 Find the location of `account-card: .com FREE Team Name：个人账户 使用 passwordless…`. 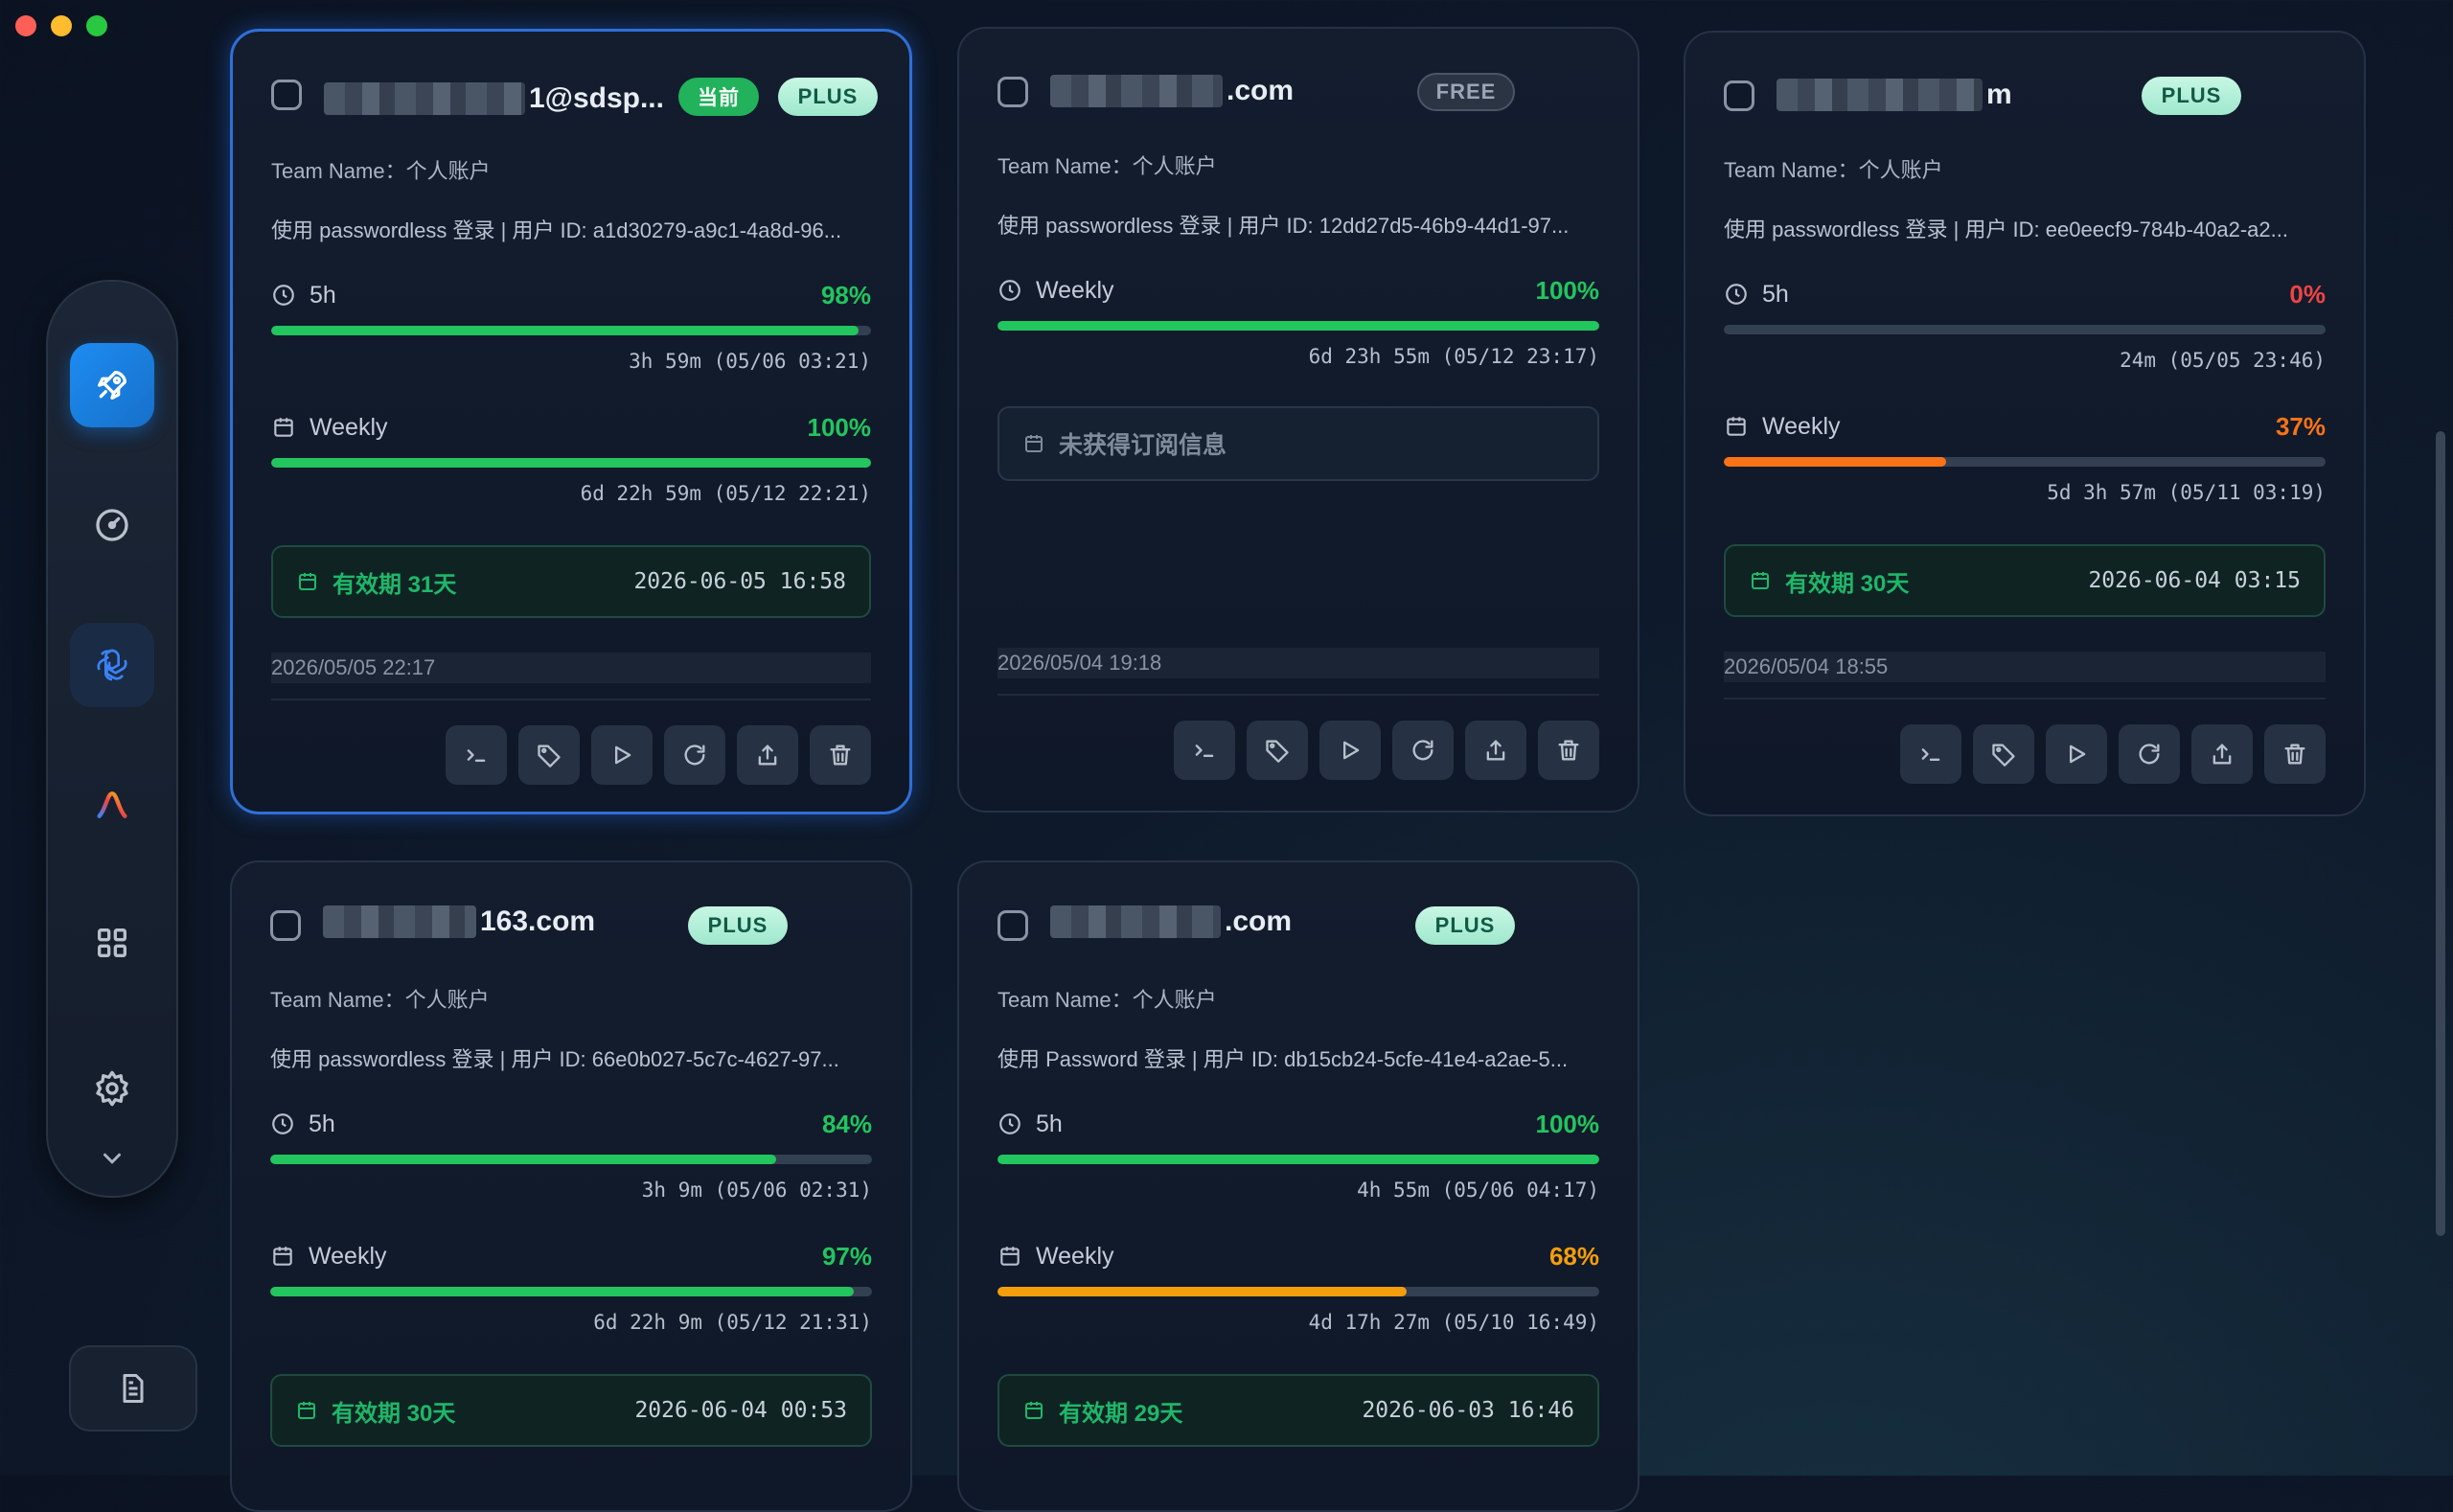

account-card: .com FREE Team Name：个人账户 使用 passwordless… is located at coordinates (1298, 420).